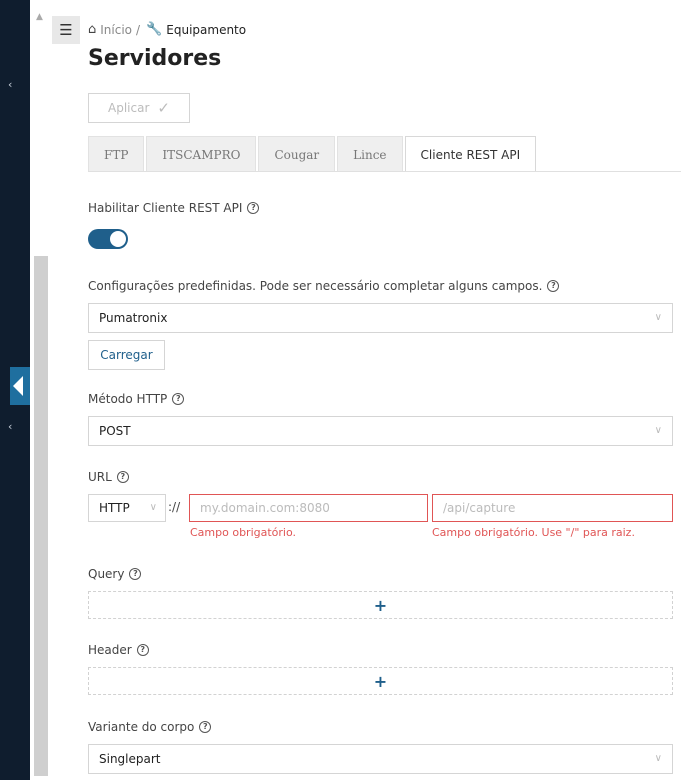 The height and width of the screenshot is (780, 681). What do you see at coordinates (155, 58) in the screenshot?
I see `page-title: Servidores` at bounding box center [155, 58].